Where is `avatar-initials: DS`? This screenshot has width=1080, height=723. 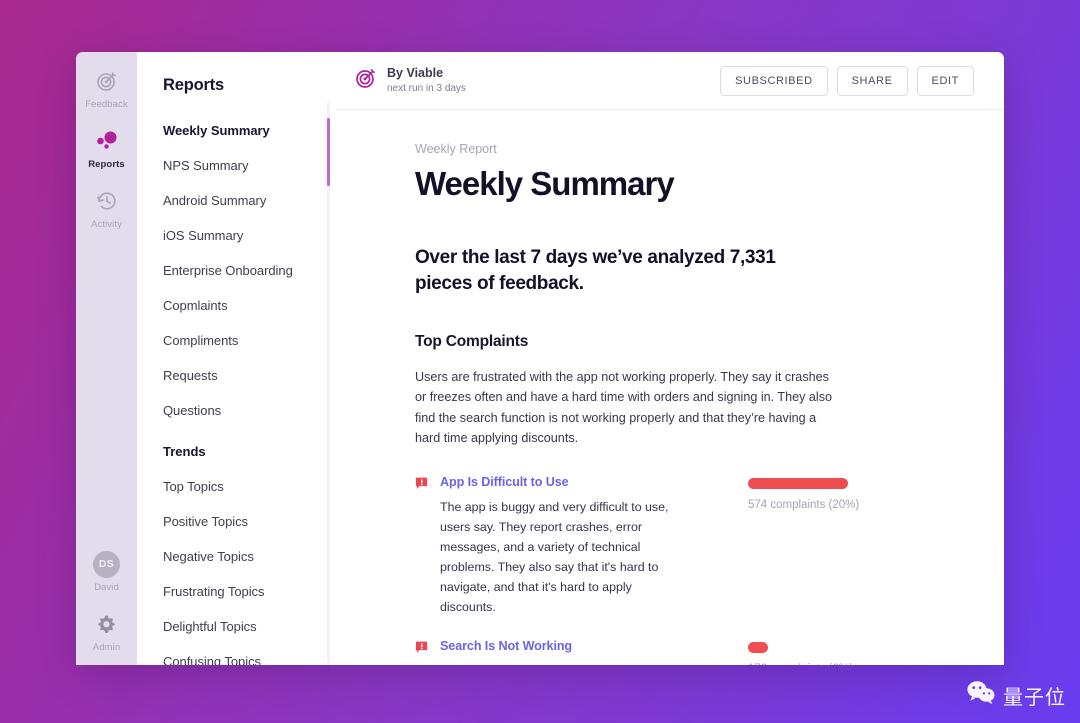 avatar-initials: DS is located at coordinates (106, 564).